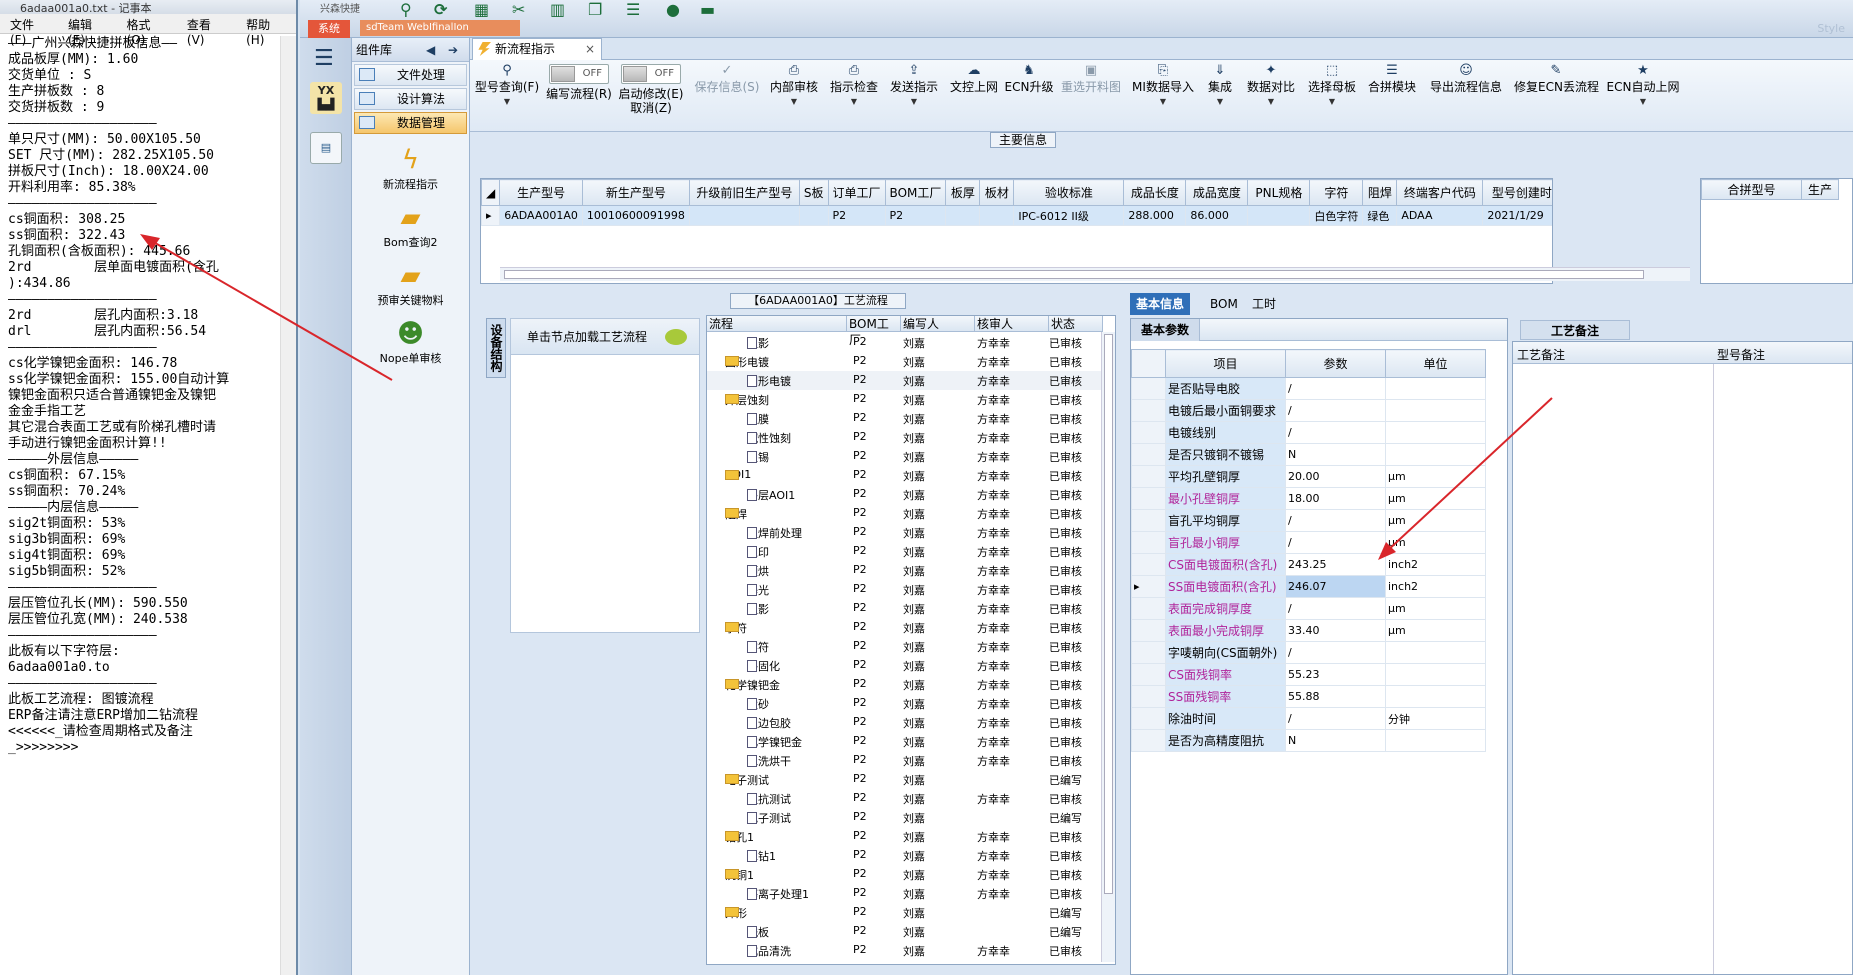  Describe the element at coordinates (1308, 410) in the screenshot. I see `table-row: 电镀后最小面铜要求 /` at that location.